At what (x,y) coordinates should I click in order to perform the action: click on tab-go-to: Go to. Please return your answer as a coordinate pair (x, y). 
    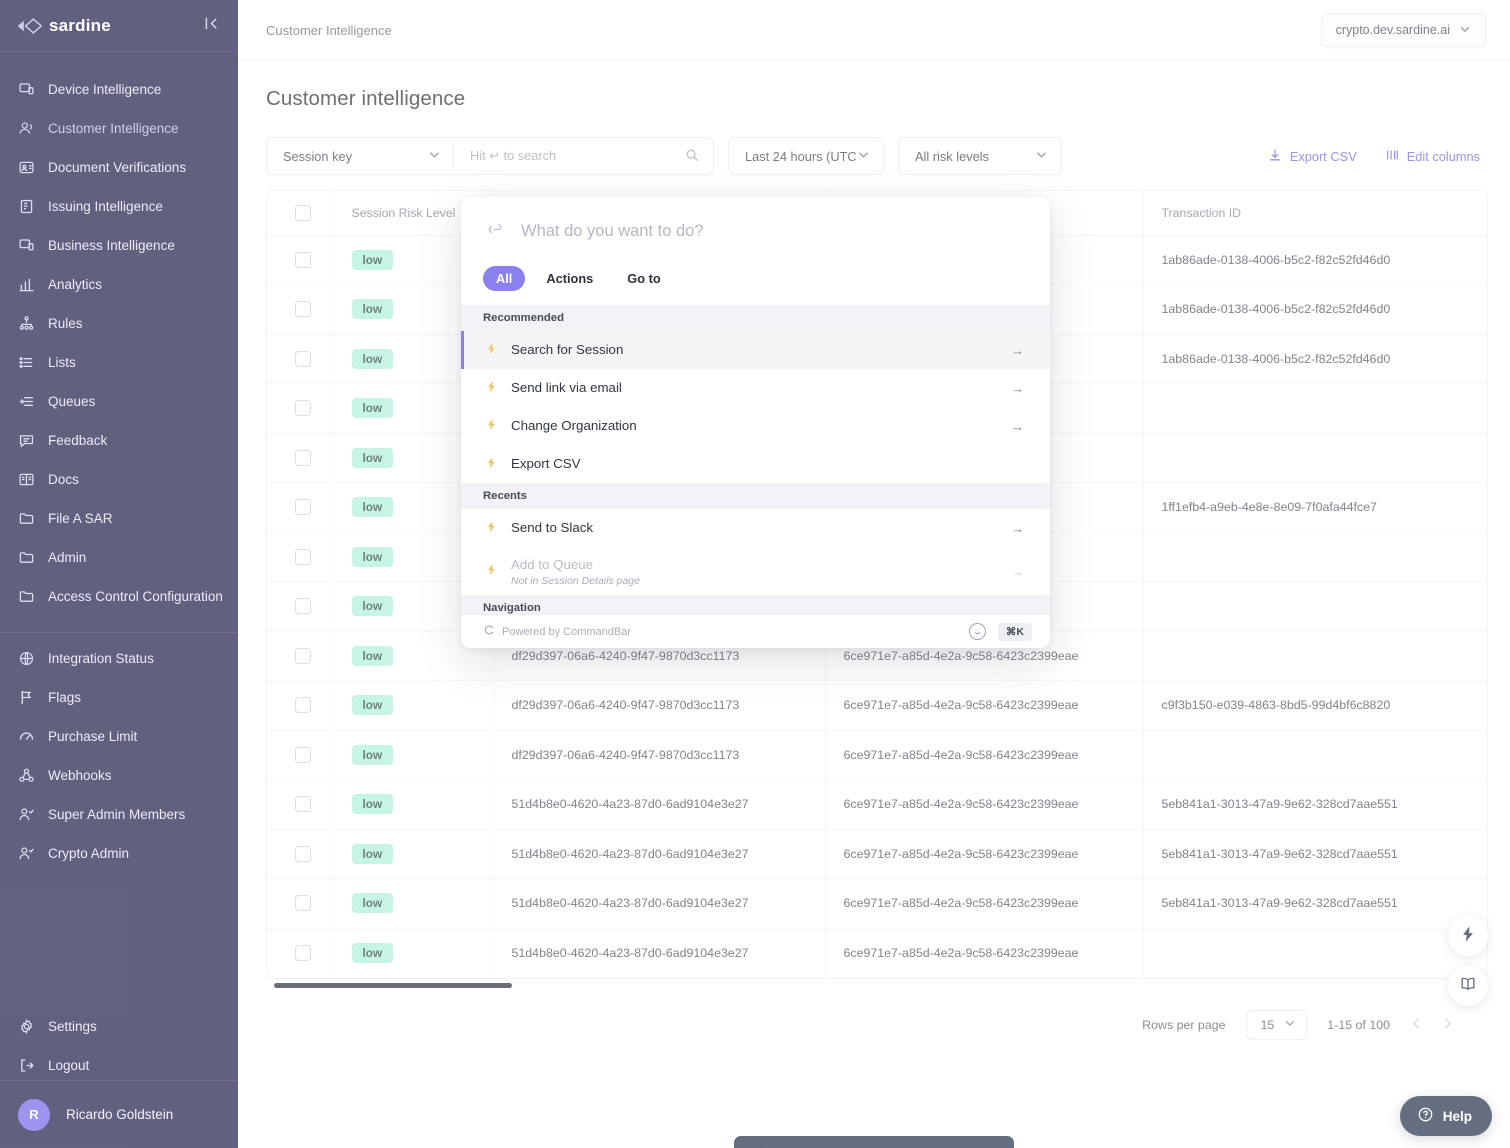
    Looking at the image, I should click on (643, 278).